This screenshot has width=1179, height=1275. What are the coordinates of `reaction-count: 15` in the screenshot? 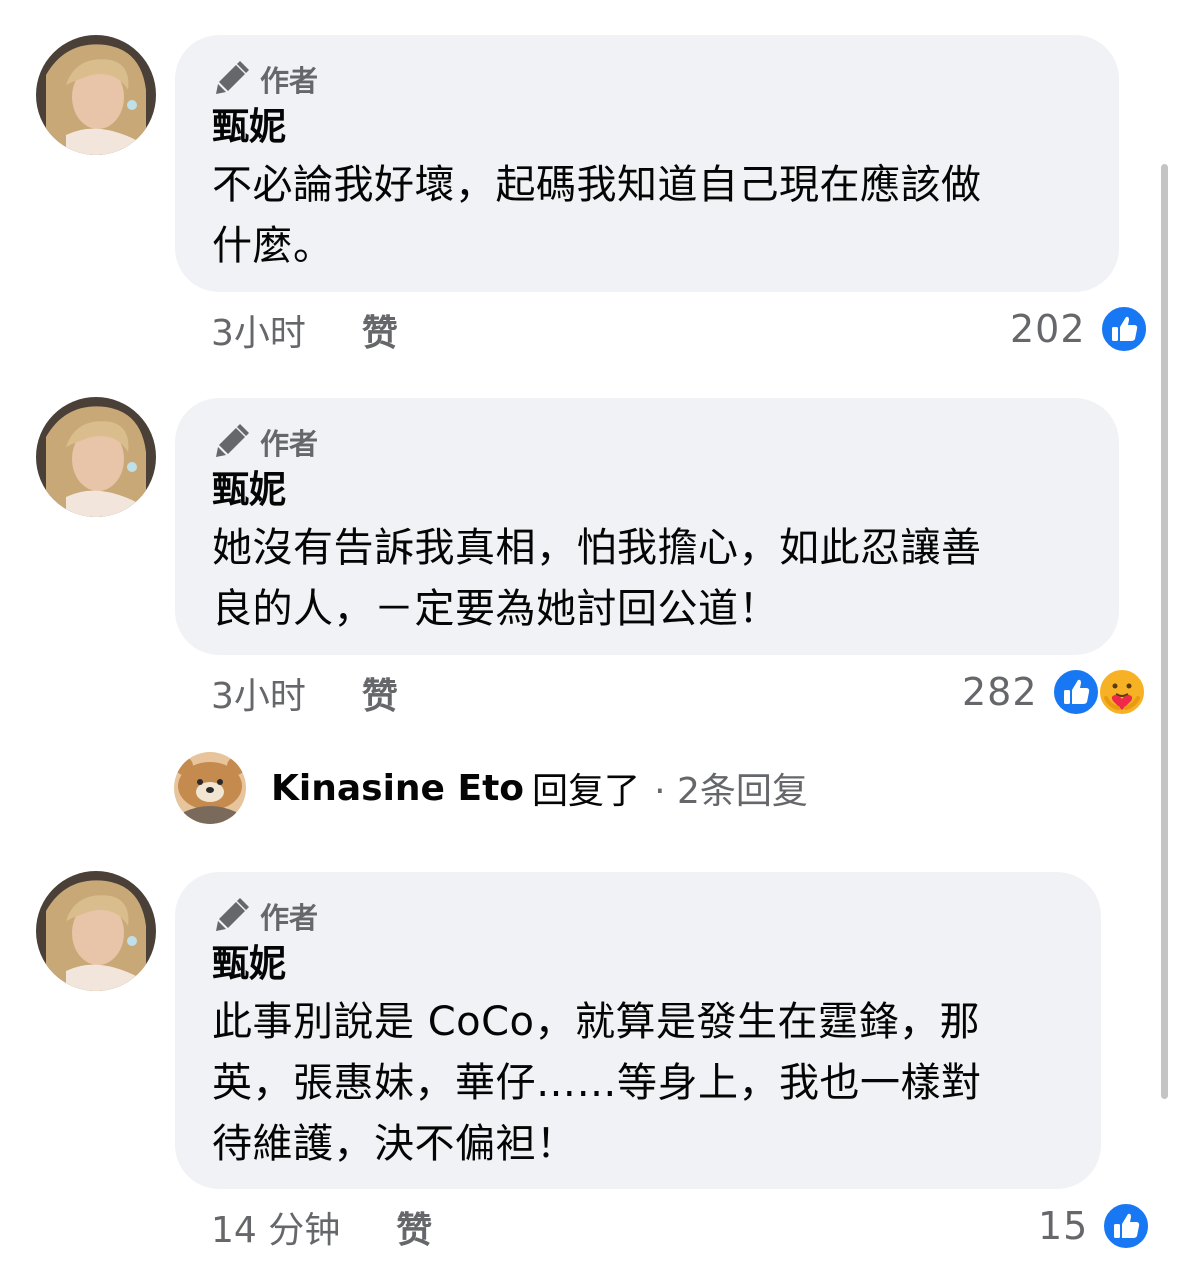 It's located at (1063, 1226).